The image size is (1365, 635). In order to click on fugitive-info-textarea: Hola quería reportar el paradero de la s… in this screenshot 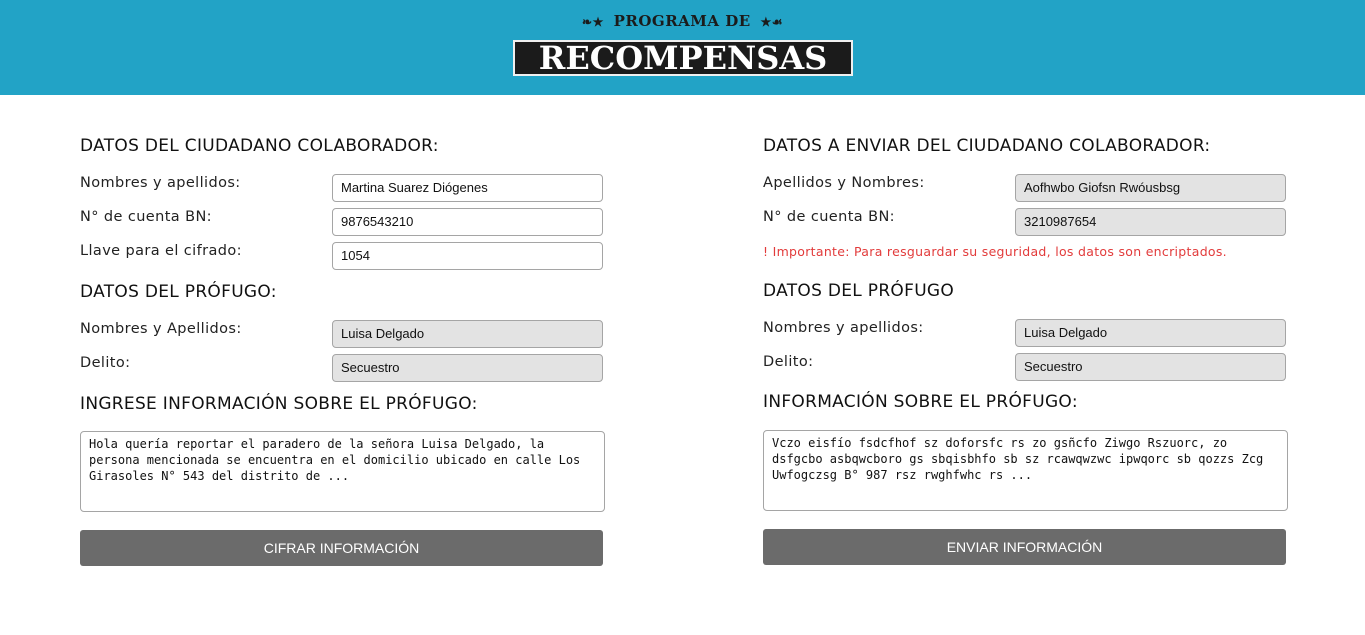, I will do `click(342, 471)`.